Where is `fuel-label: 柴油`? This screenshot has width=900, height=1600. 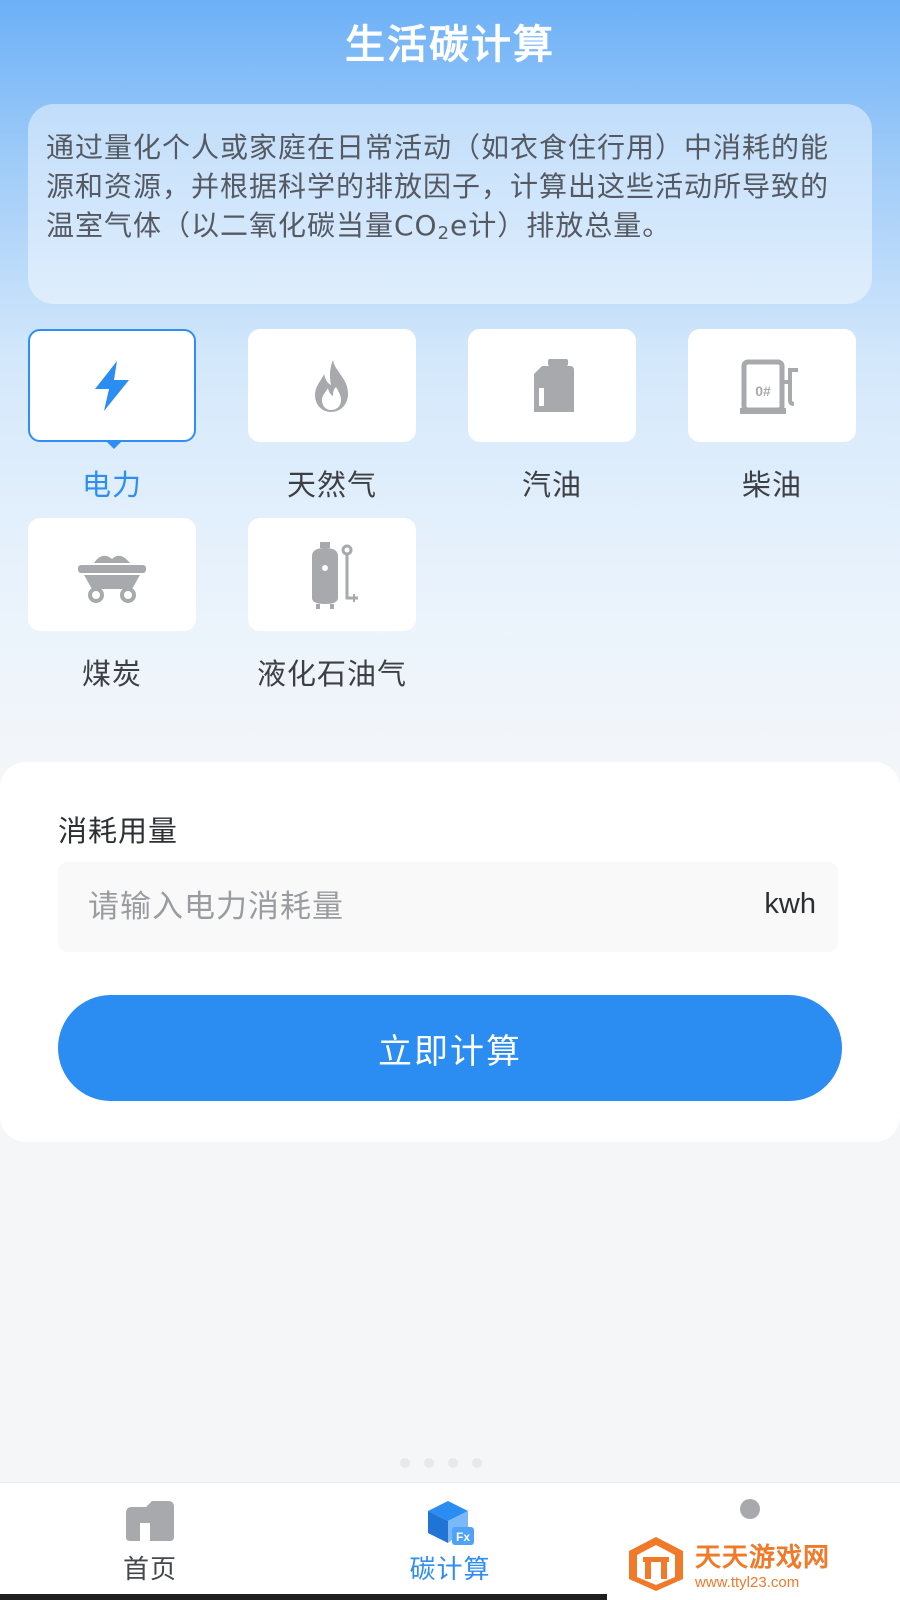
fuel-label: 柴油 is located at coordinates (771, 485).